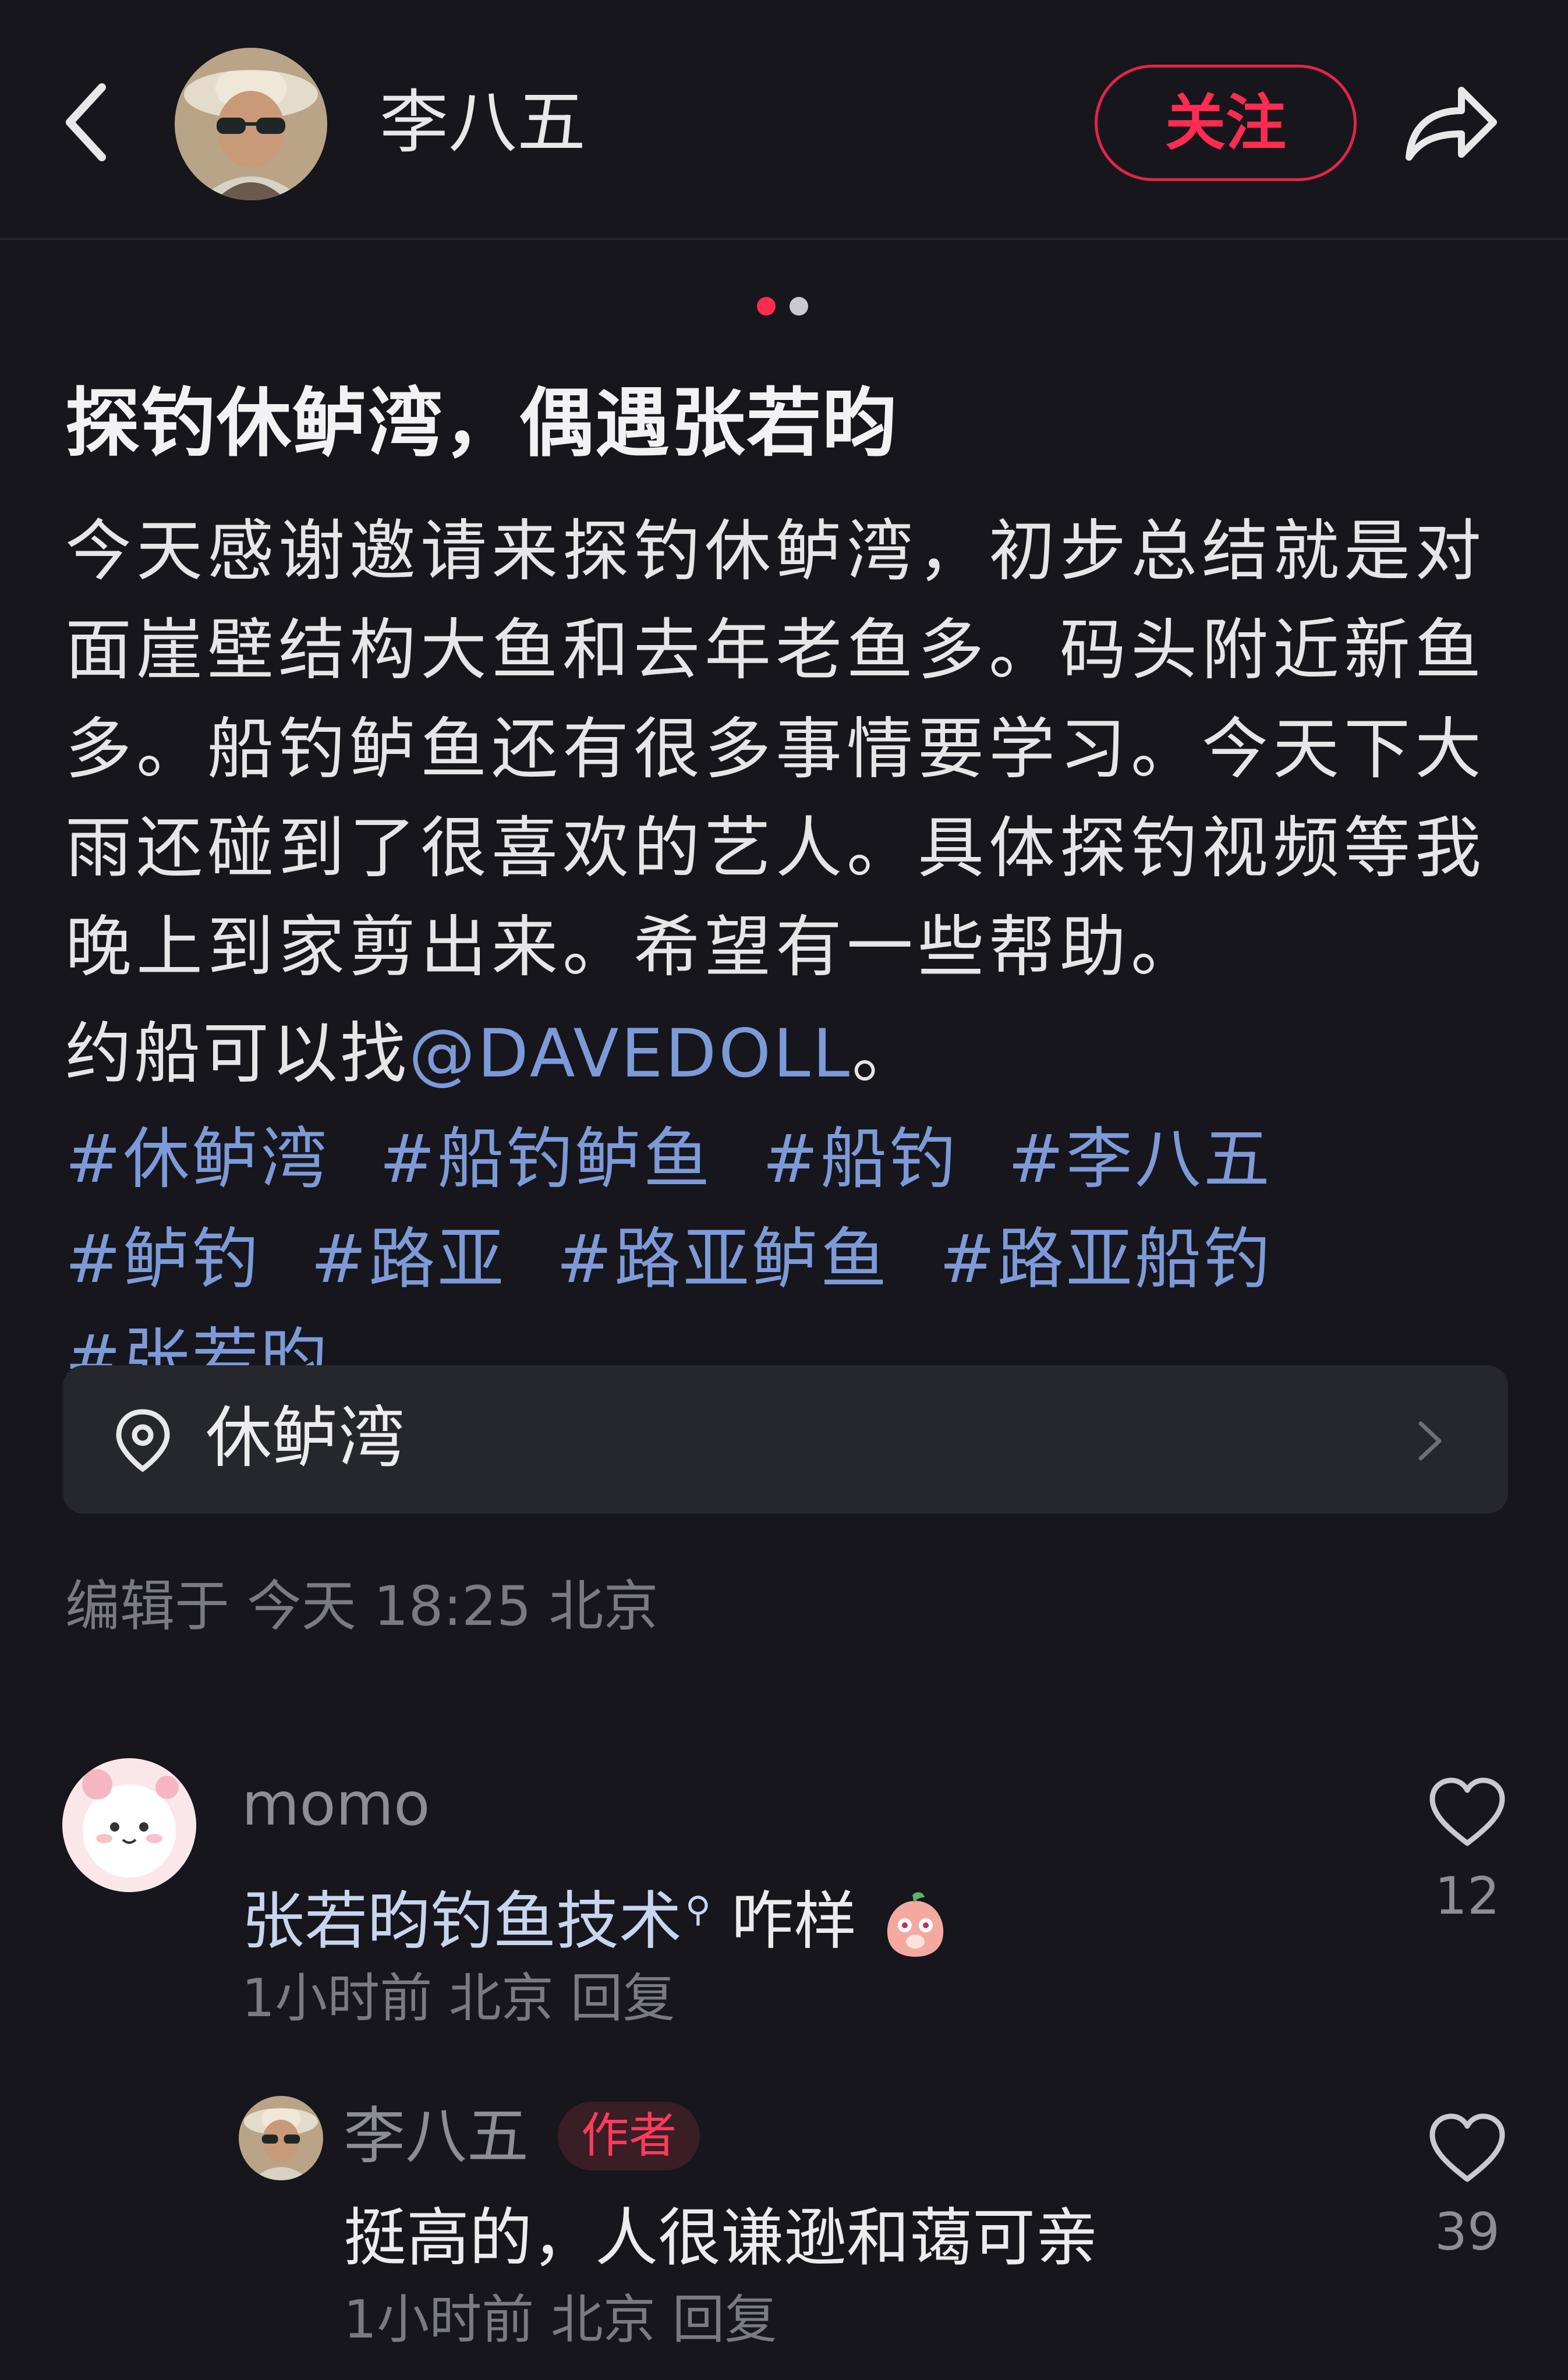  Describe the element at coordinates (482, 423) in the screenshot. I see `post-title: 探钓休鲈湾，偶遇张若昀` at that location.